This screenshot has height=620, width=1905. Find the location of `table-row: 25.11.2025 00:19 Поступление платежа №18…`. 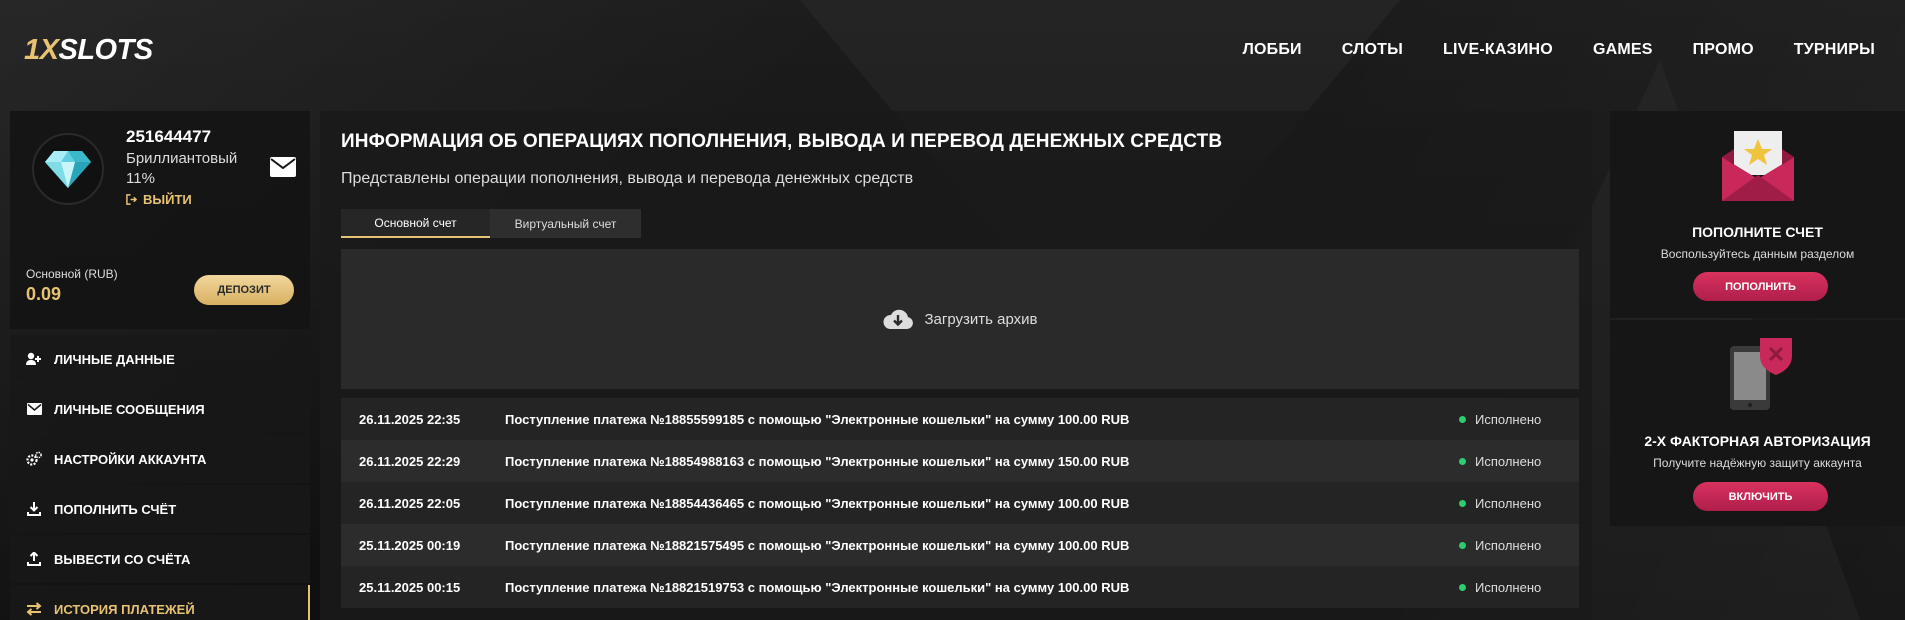

table-row: 25.11.2025 00:19 Поступление платежа №18… is located at coordinates (960, 545).